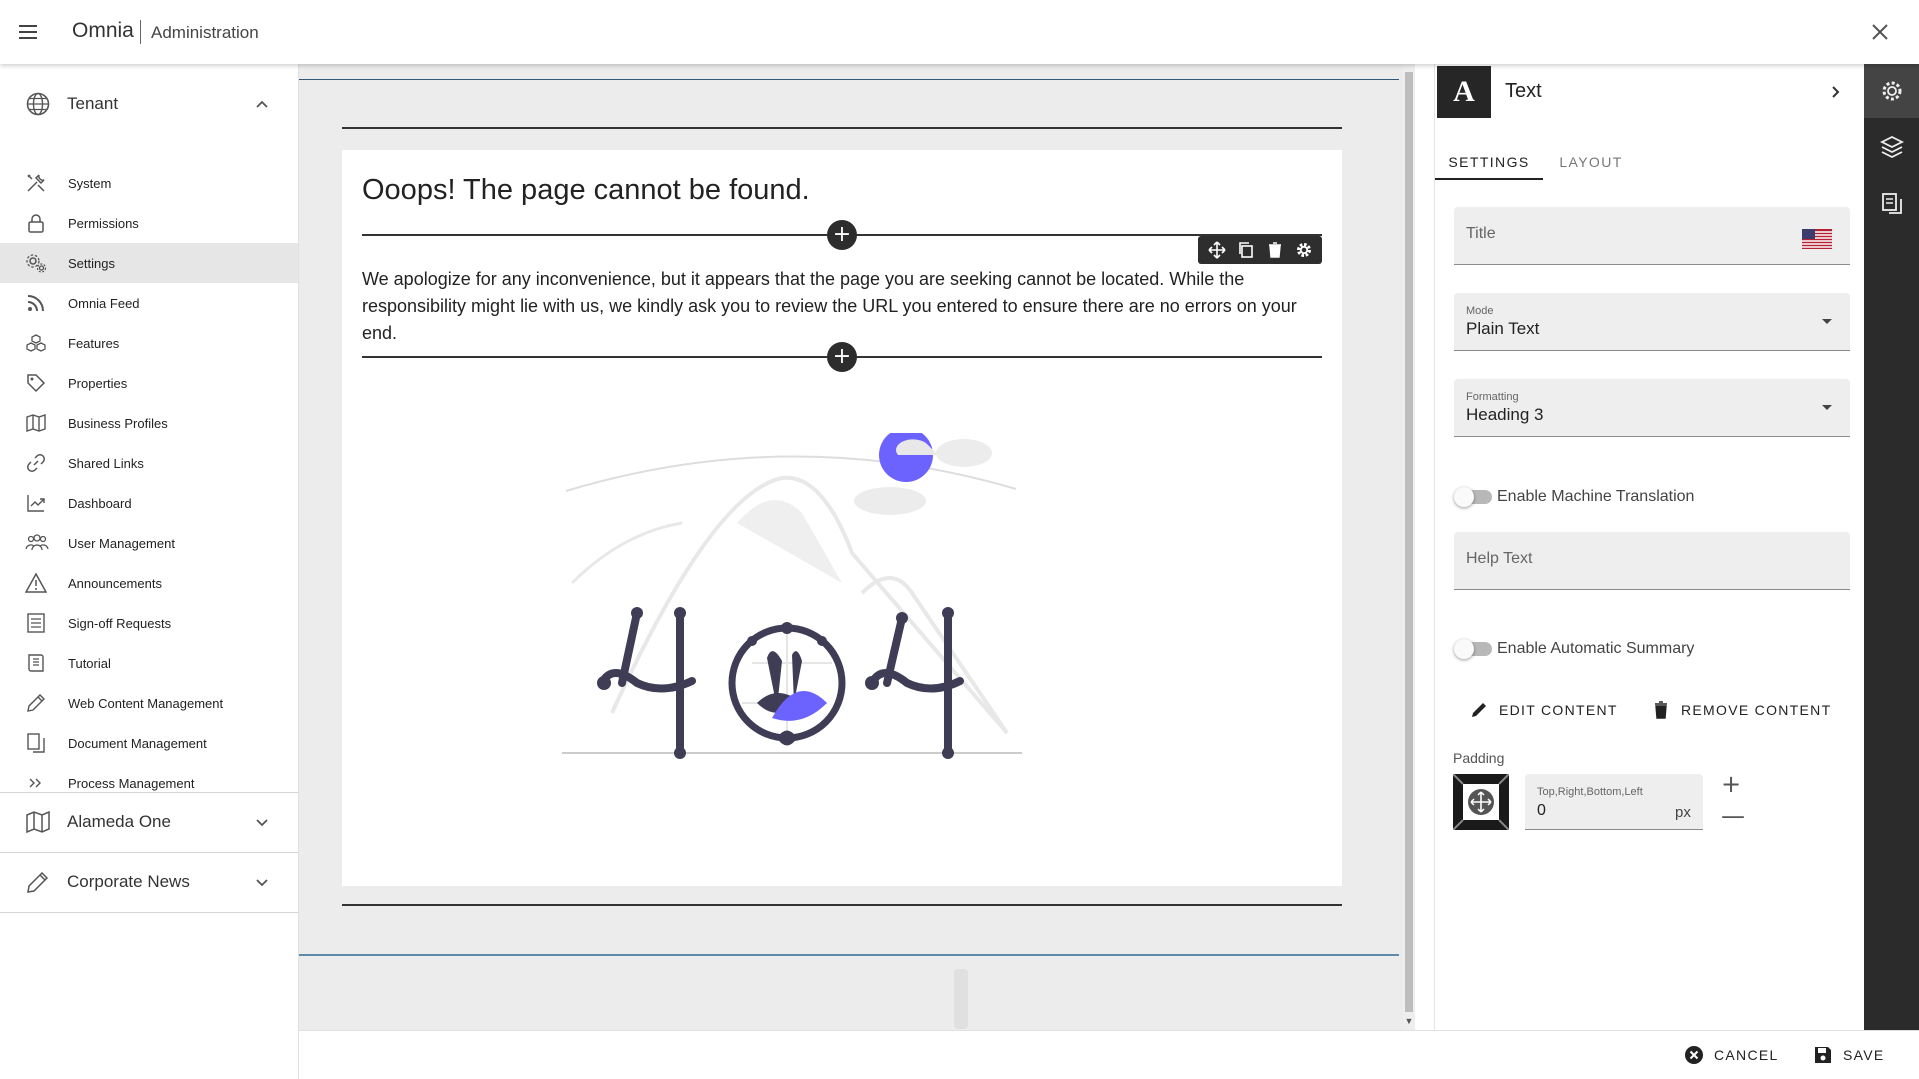 Image resolution: width=1919 pixels, height=1079 pixels. Describe the element at coordinates (1409, 1021) in the screenshot. I see `scroll-down-arrow-icon: ▼` at that location.